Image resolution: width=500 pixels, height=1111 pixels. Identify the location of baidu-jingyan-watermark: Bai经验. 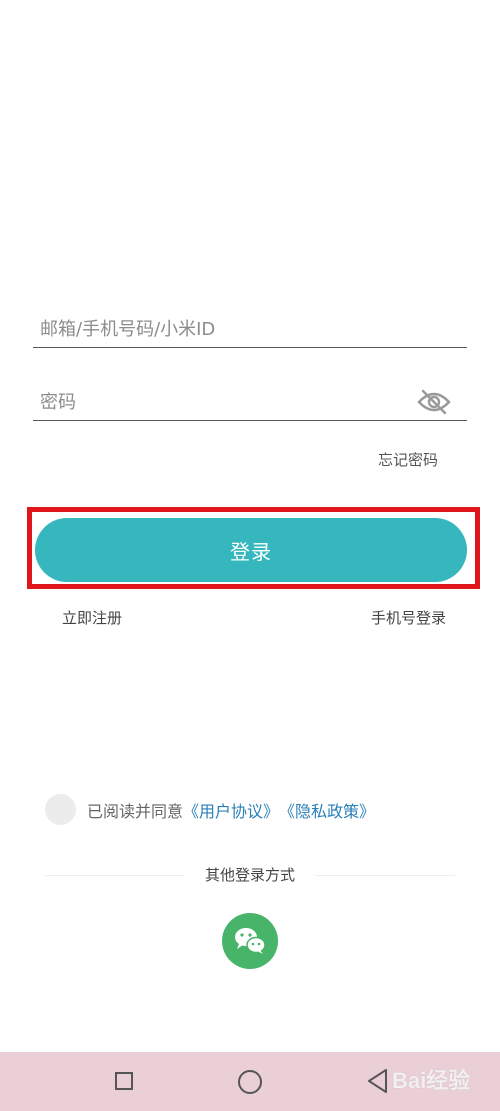
(431, 1080).